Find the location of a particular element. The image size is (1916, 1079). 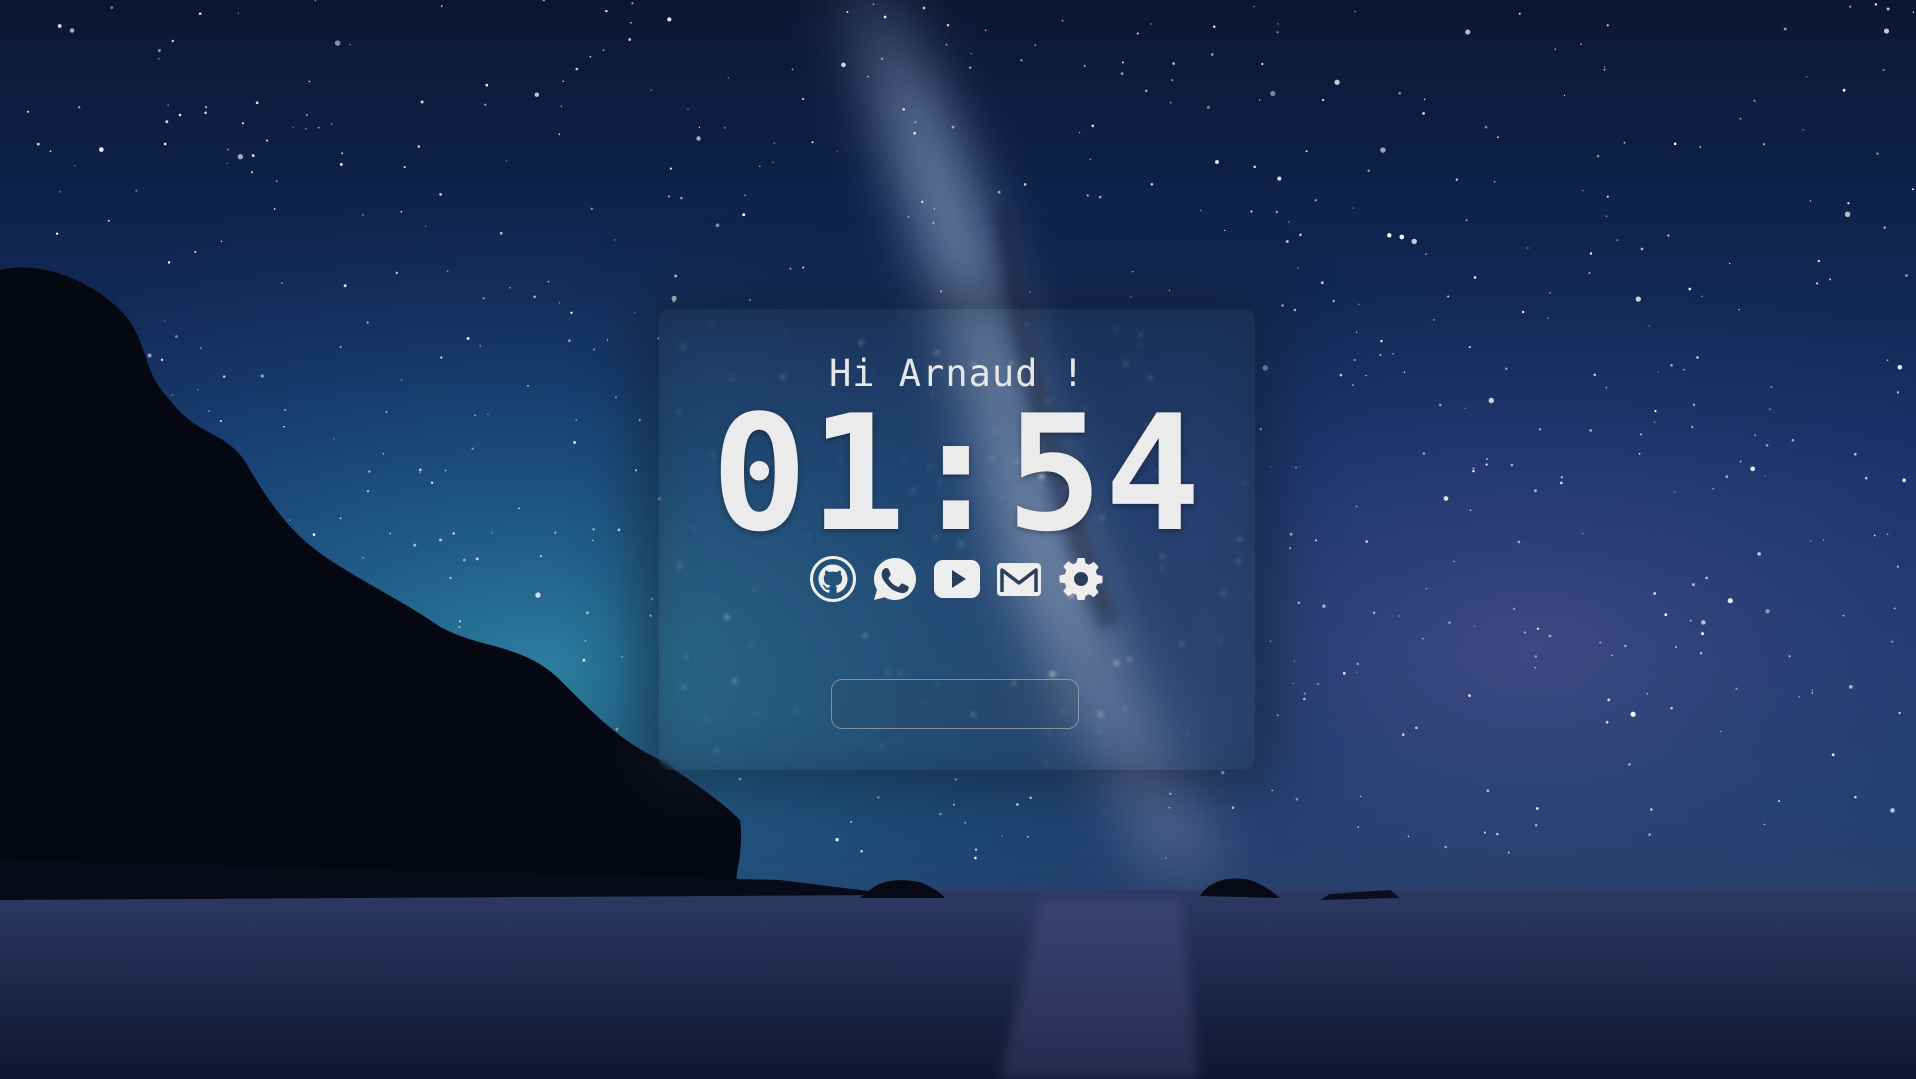

github-icon is located at coordinates (833, 579).